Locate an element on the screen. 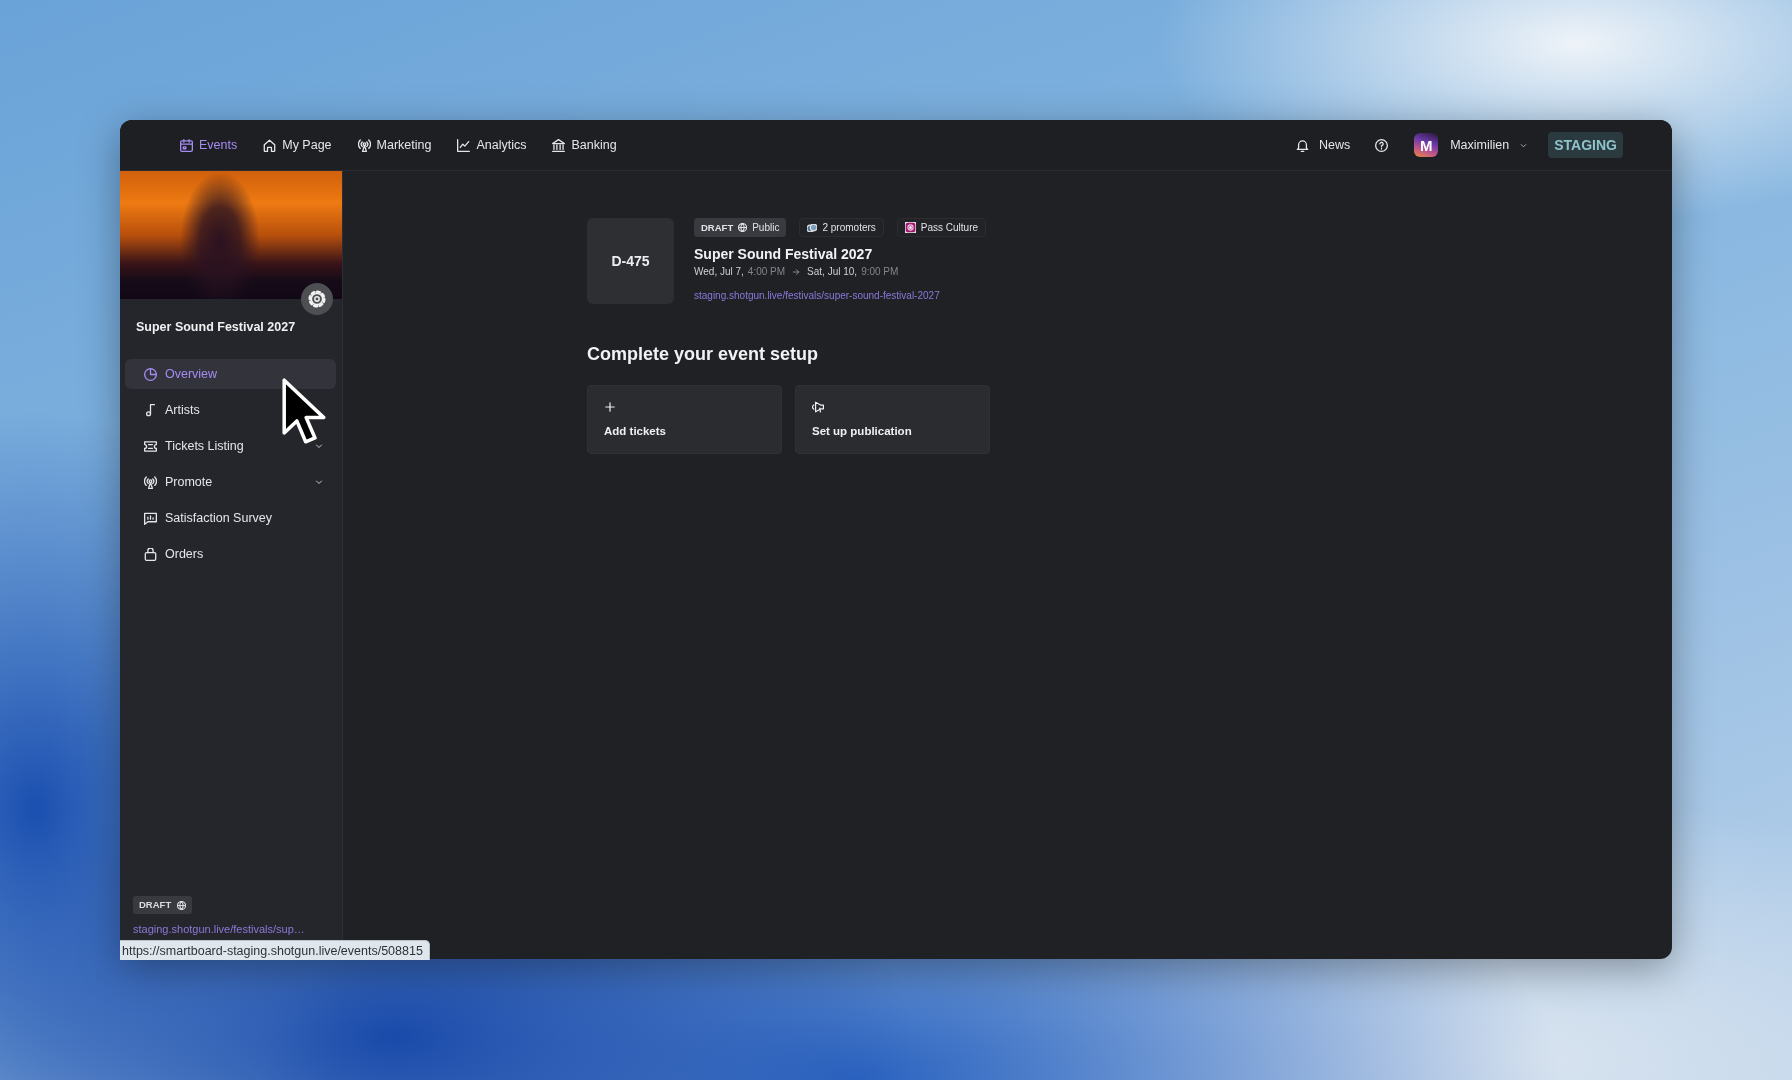  calendar-icon is located at coordinates (186, 145).